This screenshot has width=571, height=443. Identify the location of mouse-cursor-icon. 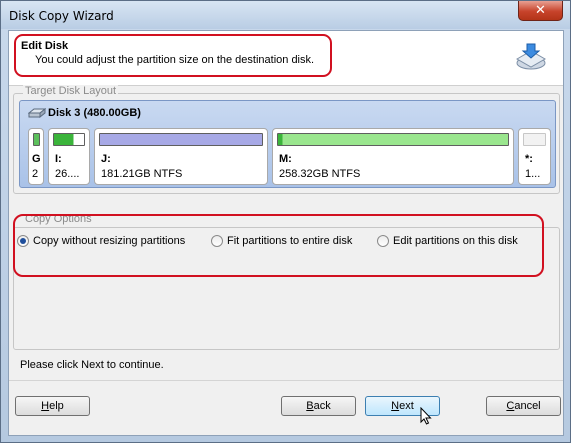
(426, 416).